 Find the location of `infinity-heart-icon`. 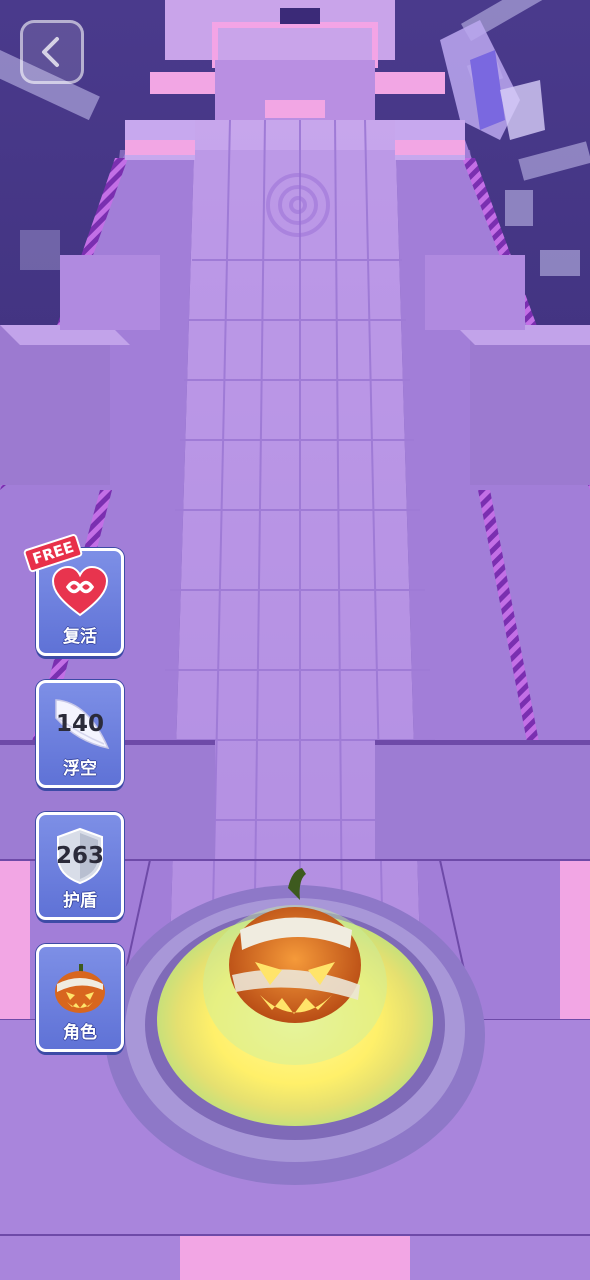

infinity-heart-icon is located at coordinates (80, 591).